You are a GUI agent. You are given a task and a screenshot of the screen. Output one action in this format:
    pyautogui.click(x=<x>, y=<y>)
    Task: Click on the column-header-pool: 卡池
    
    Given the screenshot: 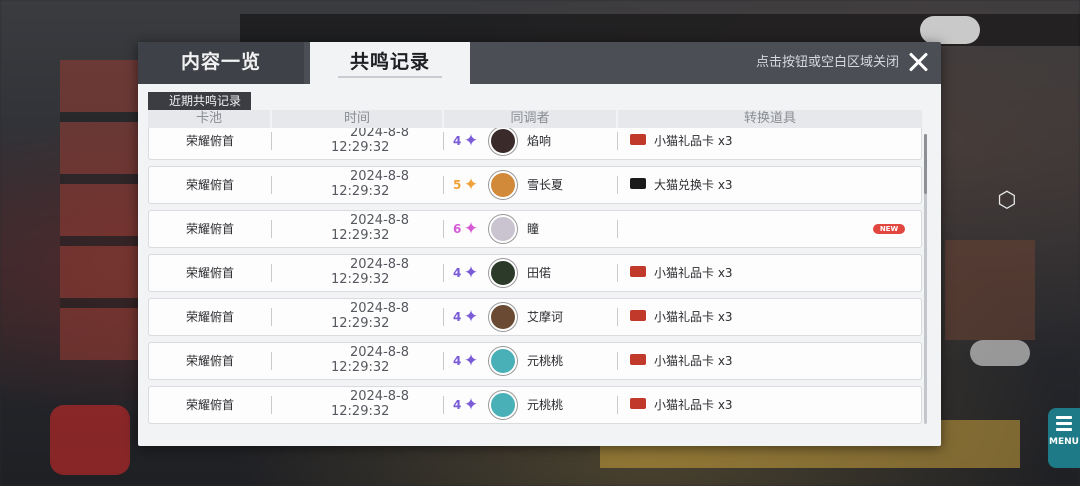 What is the action you would take?
    pyautogui.click(x=209, y=119)
    